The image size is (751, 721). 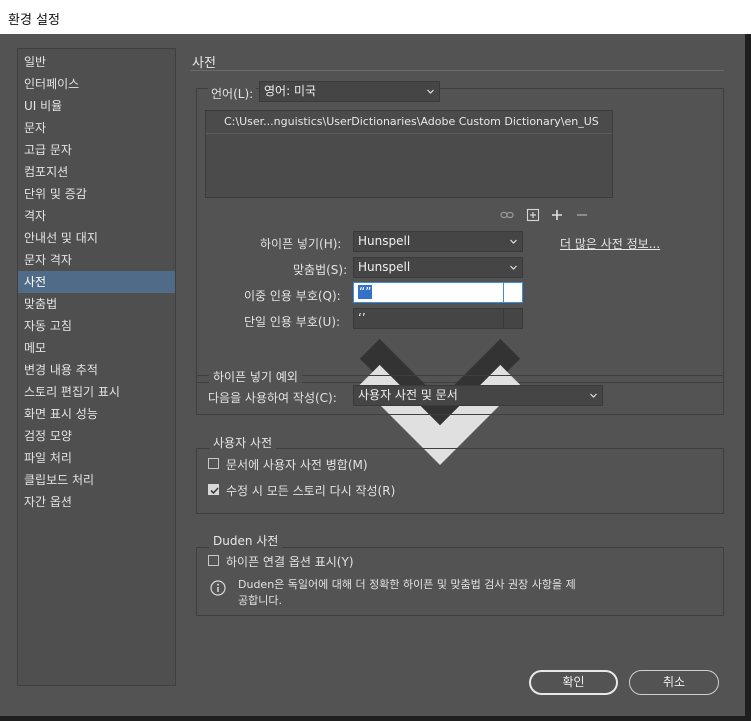 What do you see at coordinates (362, 318) in the screenshot?
I see `single-quotes-value: ‘’` at bounding box center [362, 318].